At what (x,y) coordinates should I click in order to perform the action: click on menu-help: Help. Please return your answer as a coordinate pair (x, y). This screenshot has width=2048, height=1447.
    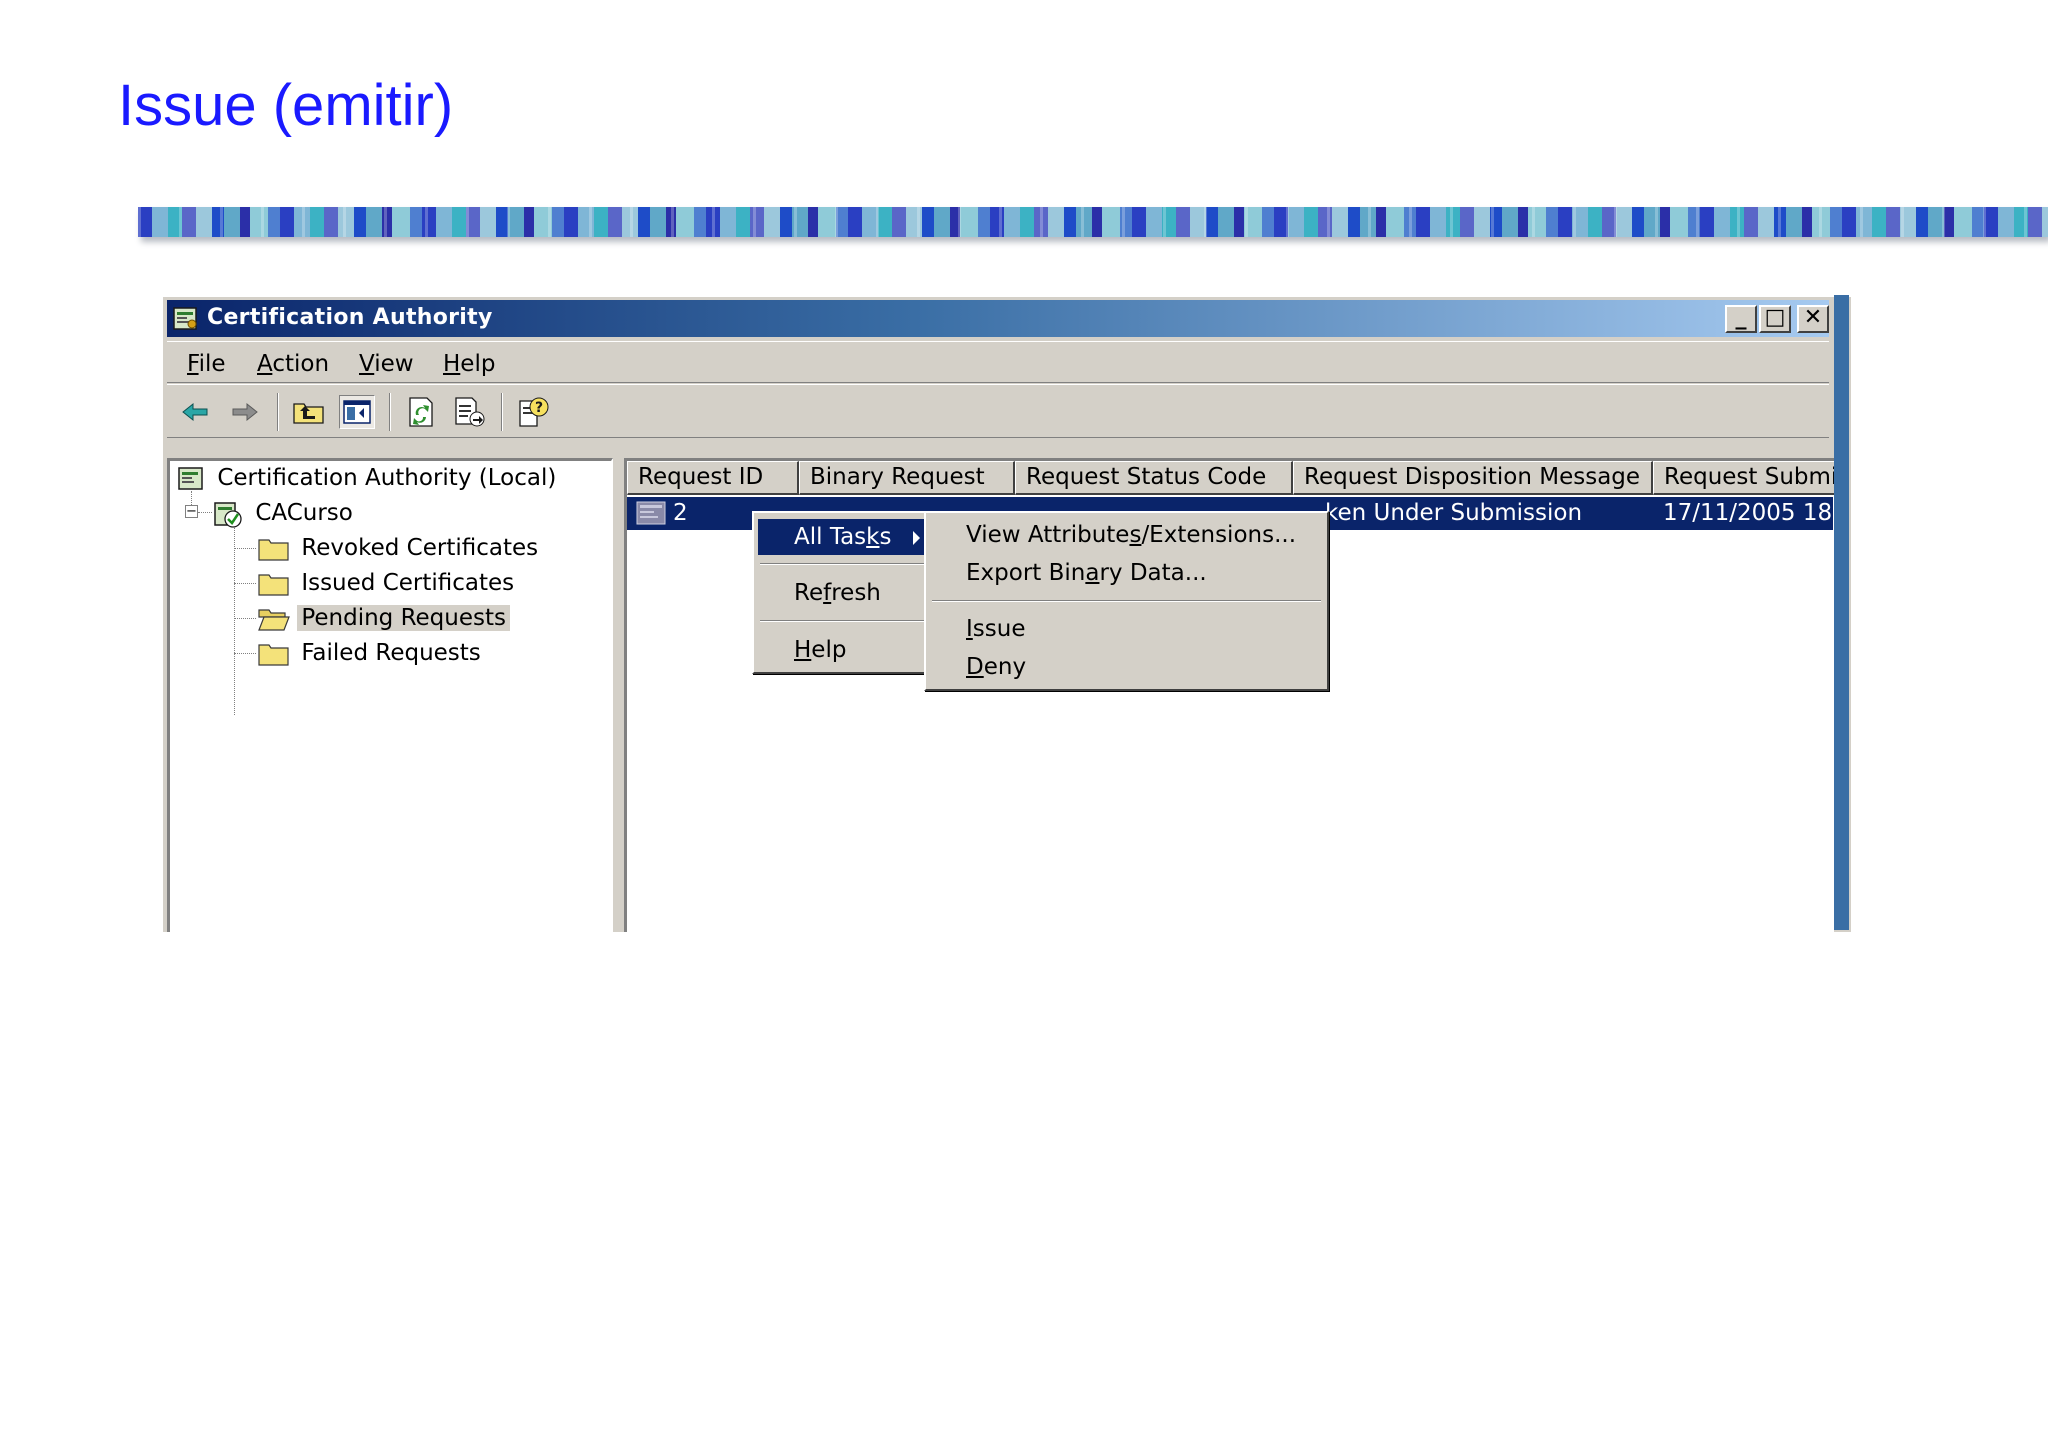
    Looking at the image, I should click on (469, 364).